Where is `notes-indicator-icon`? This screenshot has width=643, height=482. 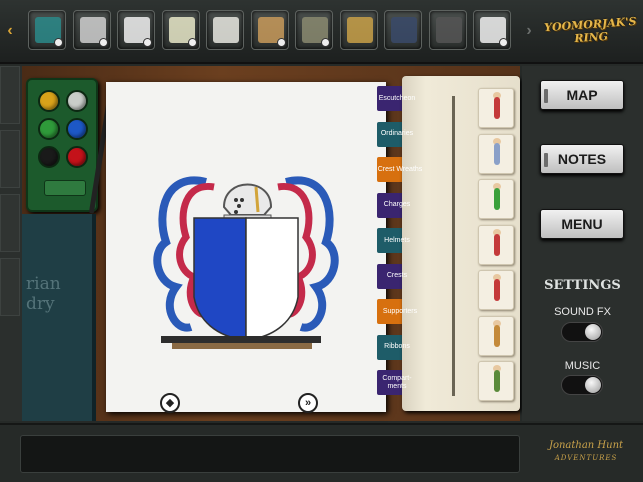
notes-indicator-icon is located at coordinates (546, 160).